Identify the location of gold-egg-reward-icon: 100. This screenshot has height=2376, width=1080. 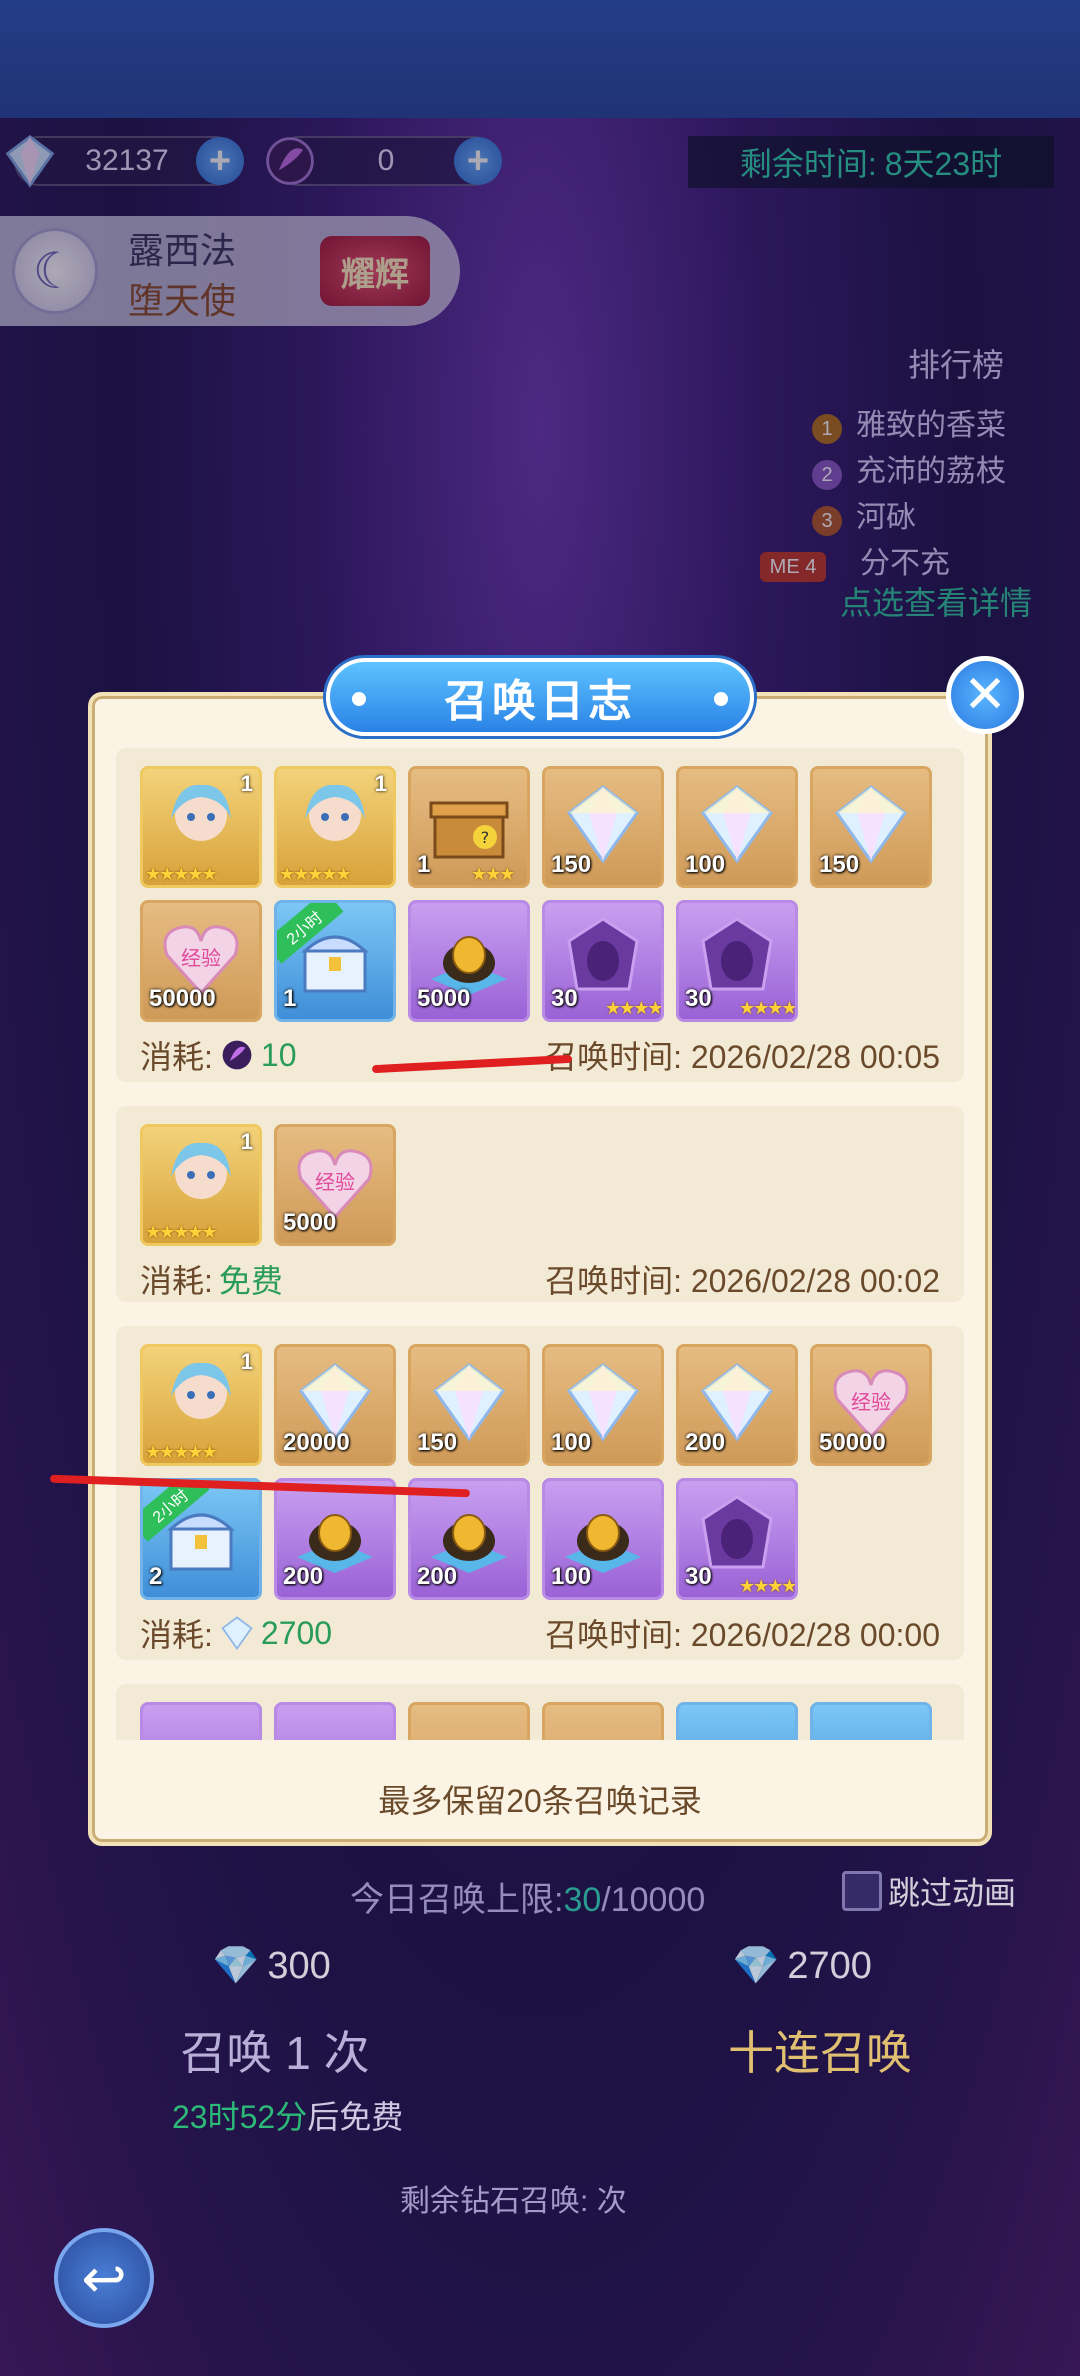
(603, 1539).